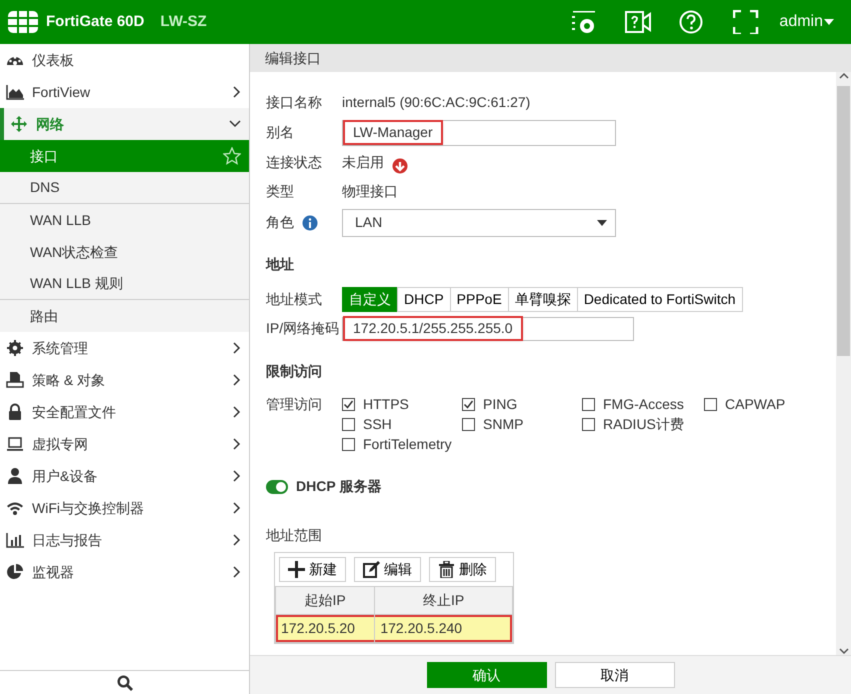 Image resolution: width=851 pixels, height=694 pixels. Describe the element at coordinates (407, 444) in the screenshot. I see `checkbox-label: FortiTelemetry` at that location.